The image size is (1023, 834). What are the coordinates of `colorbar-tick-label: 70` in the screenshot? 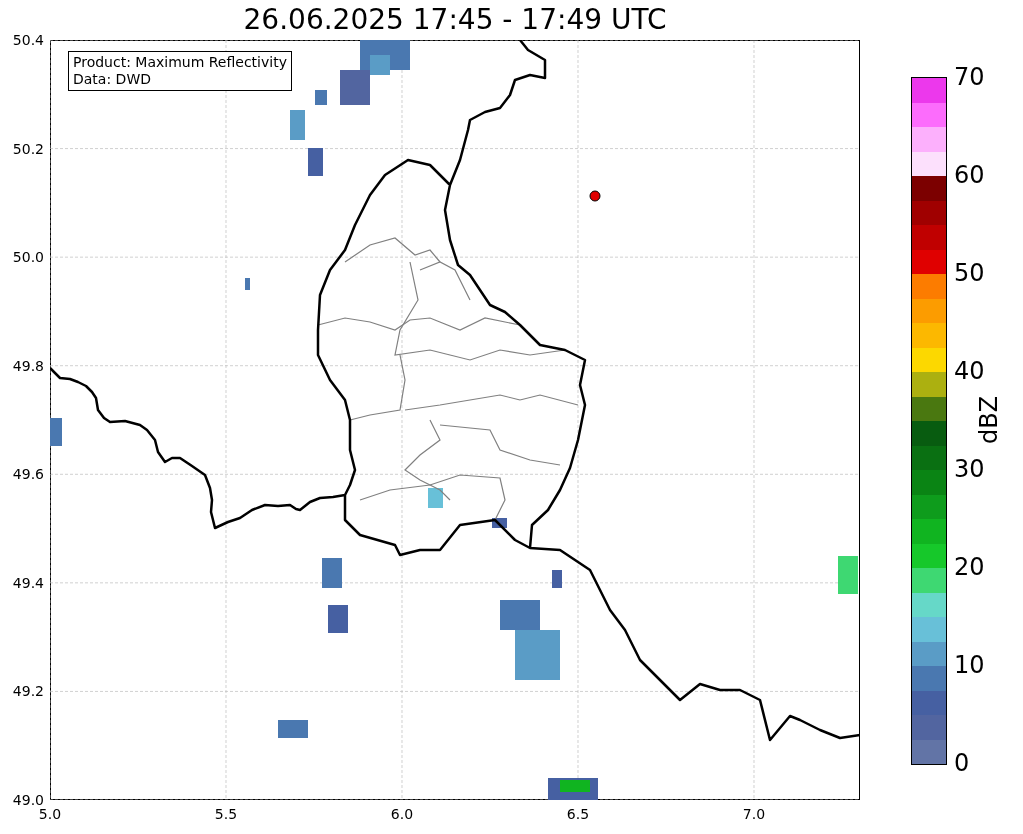 It's located at (969, 77).